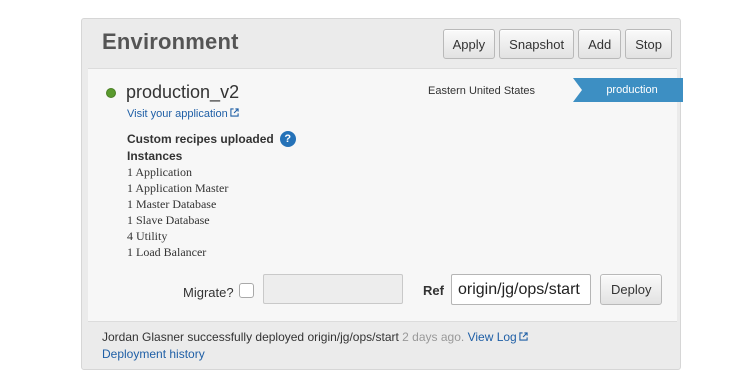  What do you see at coordinates (492, 337) in the screenshot?
I see `view-log-label: View Log` at bounding box center [492, 337].